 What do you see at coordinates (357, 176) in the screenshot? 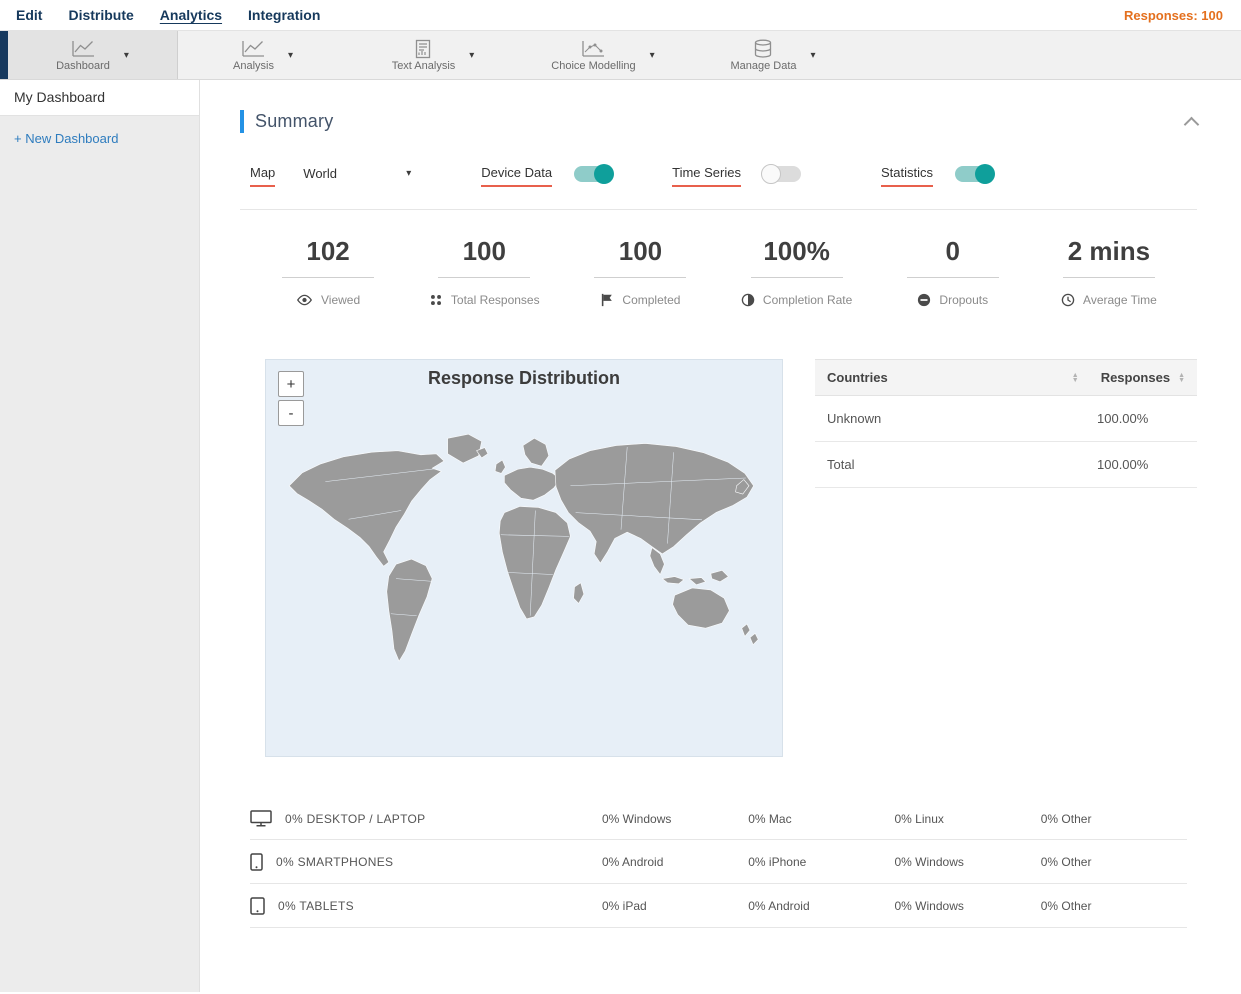
I see `map-region-select: World ▾` at bounding box center [357, 176].